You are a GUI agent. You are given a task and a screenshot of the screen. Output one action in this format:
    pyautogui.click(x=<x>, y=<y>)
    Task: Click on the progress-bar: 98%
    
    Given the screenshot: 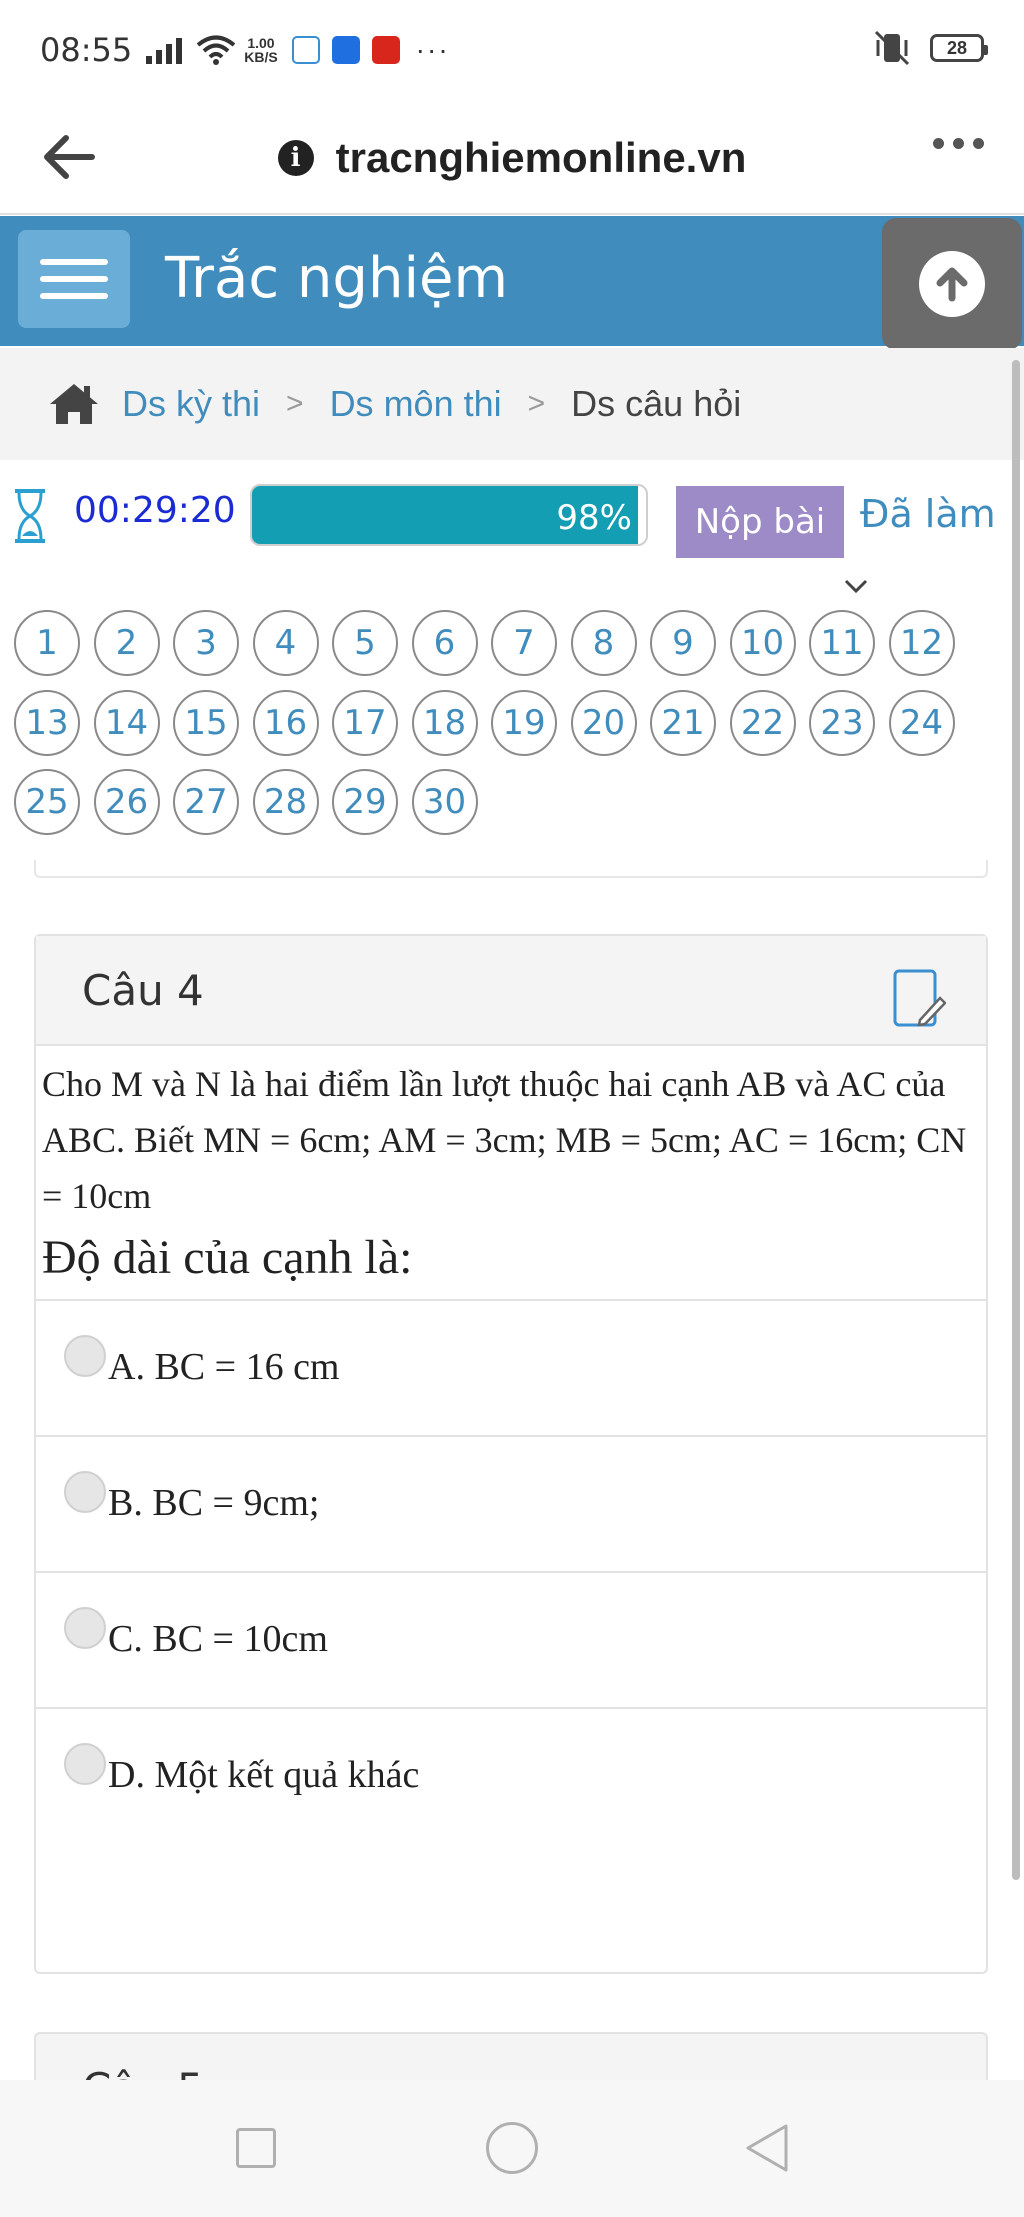 What is the action you would take?
    pyautogui.click(x=449, y=515)
    